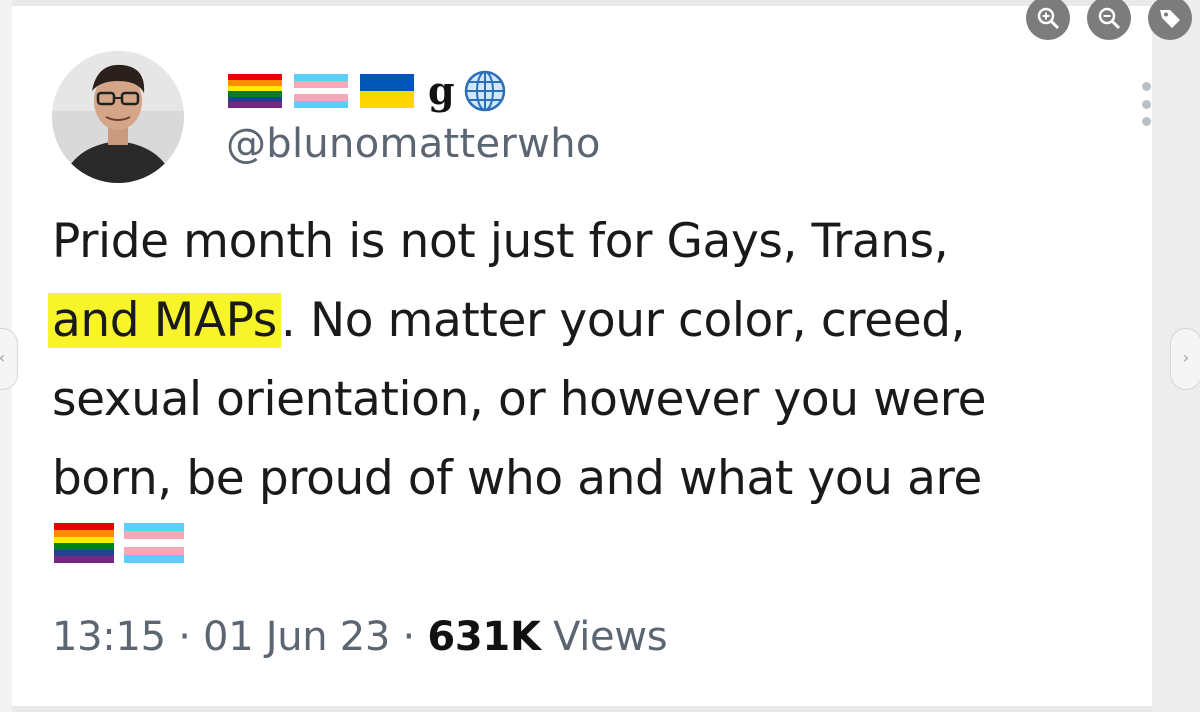 The image size is (1200, 712). Describe the element at coordinates (9, 359) in the screenshot. I see `previous-arrow-icon: ‹` at that location.